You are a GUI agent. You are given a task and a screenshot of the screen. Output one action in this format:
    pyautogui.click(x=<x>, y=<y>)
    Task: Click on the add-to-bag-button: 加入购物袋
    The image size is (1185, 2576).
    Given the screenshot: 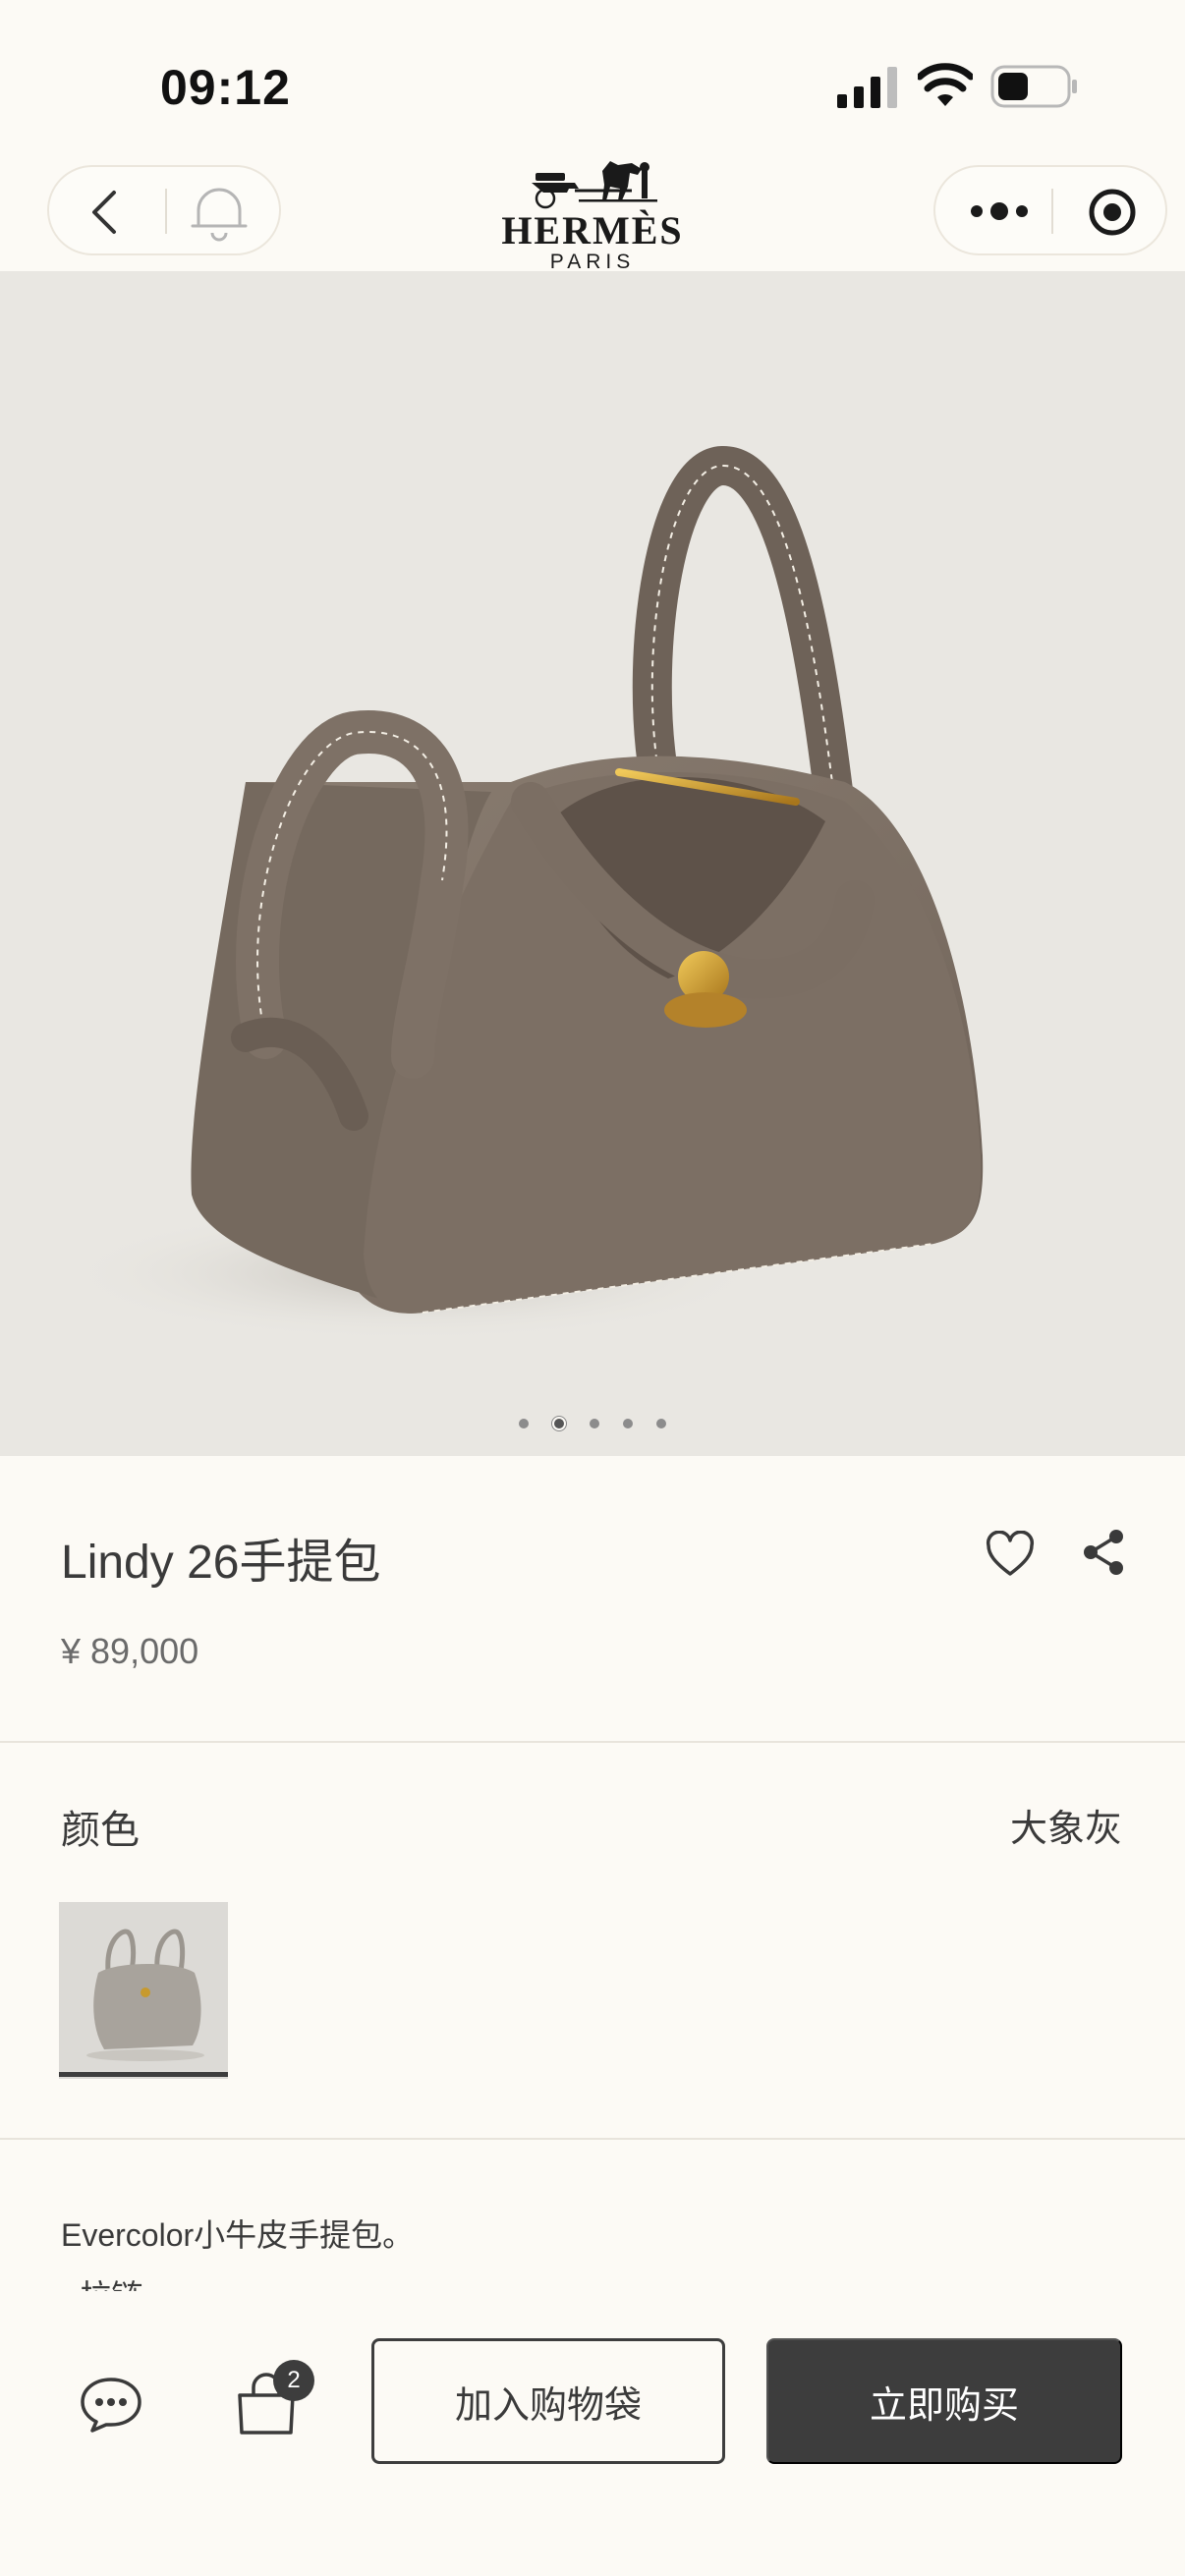 What is the action you would take?
    pyautogui.click(x=548, y=2401)
    